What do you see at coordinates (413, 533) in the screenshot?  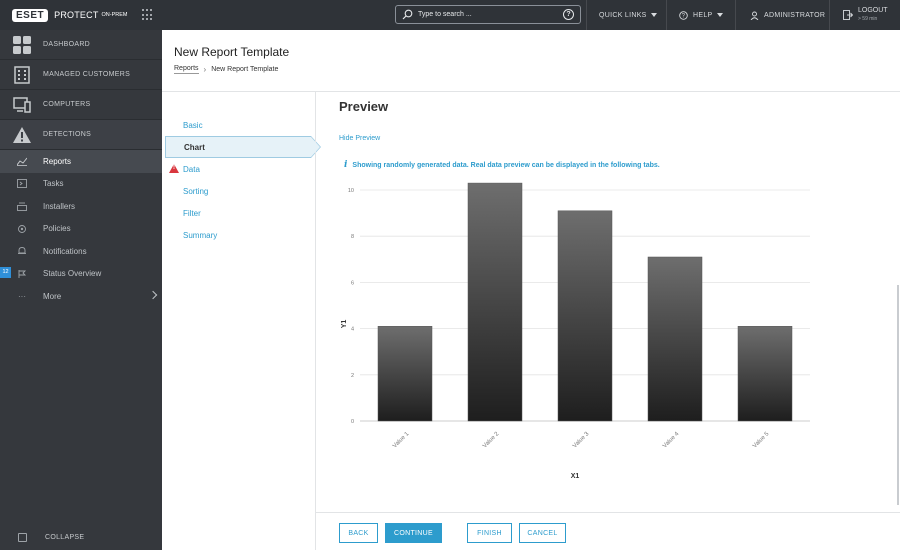 I see `continue-button: CONTINUE` at bounding box center [413, 533].